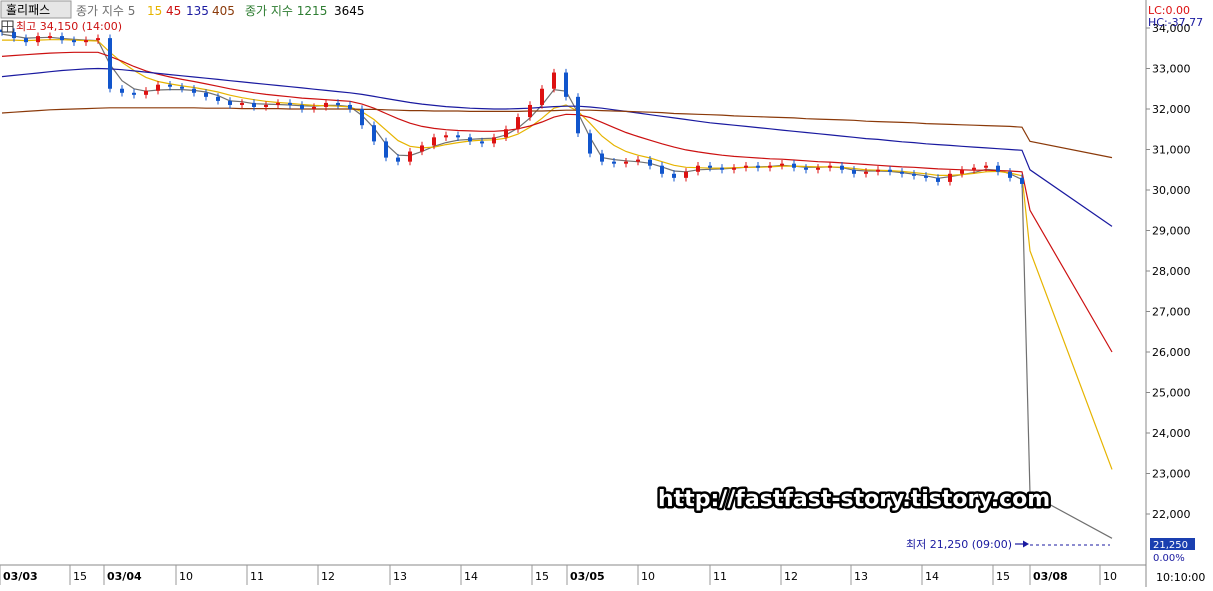 Image resolution: width=1213 pixels, height=591 pixels. Describe the element at coordinates (286, 11) in the screenshot. I see `legend-ma1215: 종가 지수 1215` at that location.